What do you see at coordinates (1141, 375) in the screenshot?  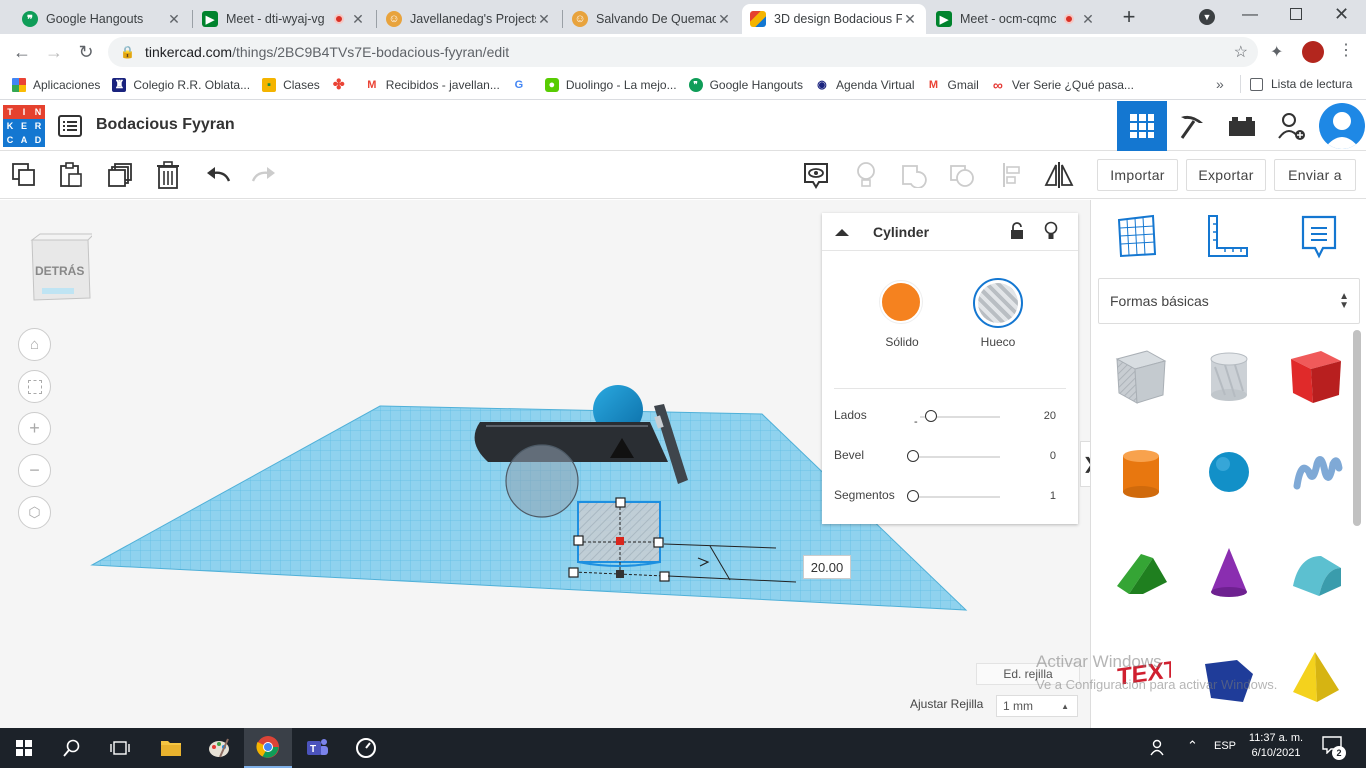 I see `box-hole-shape` at bounding box center [1141, 375].